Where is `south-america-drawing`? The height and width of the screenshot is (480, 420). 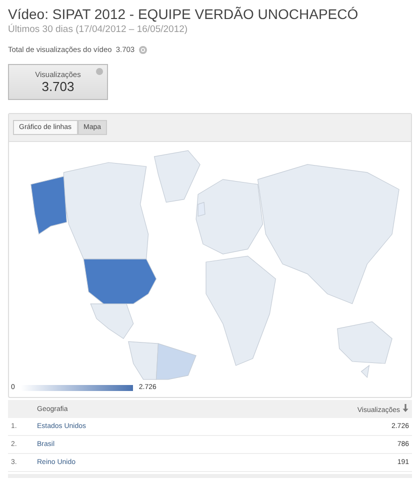 south-america-drawing is located at coordinates (143, 360).